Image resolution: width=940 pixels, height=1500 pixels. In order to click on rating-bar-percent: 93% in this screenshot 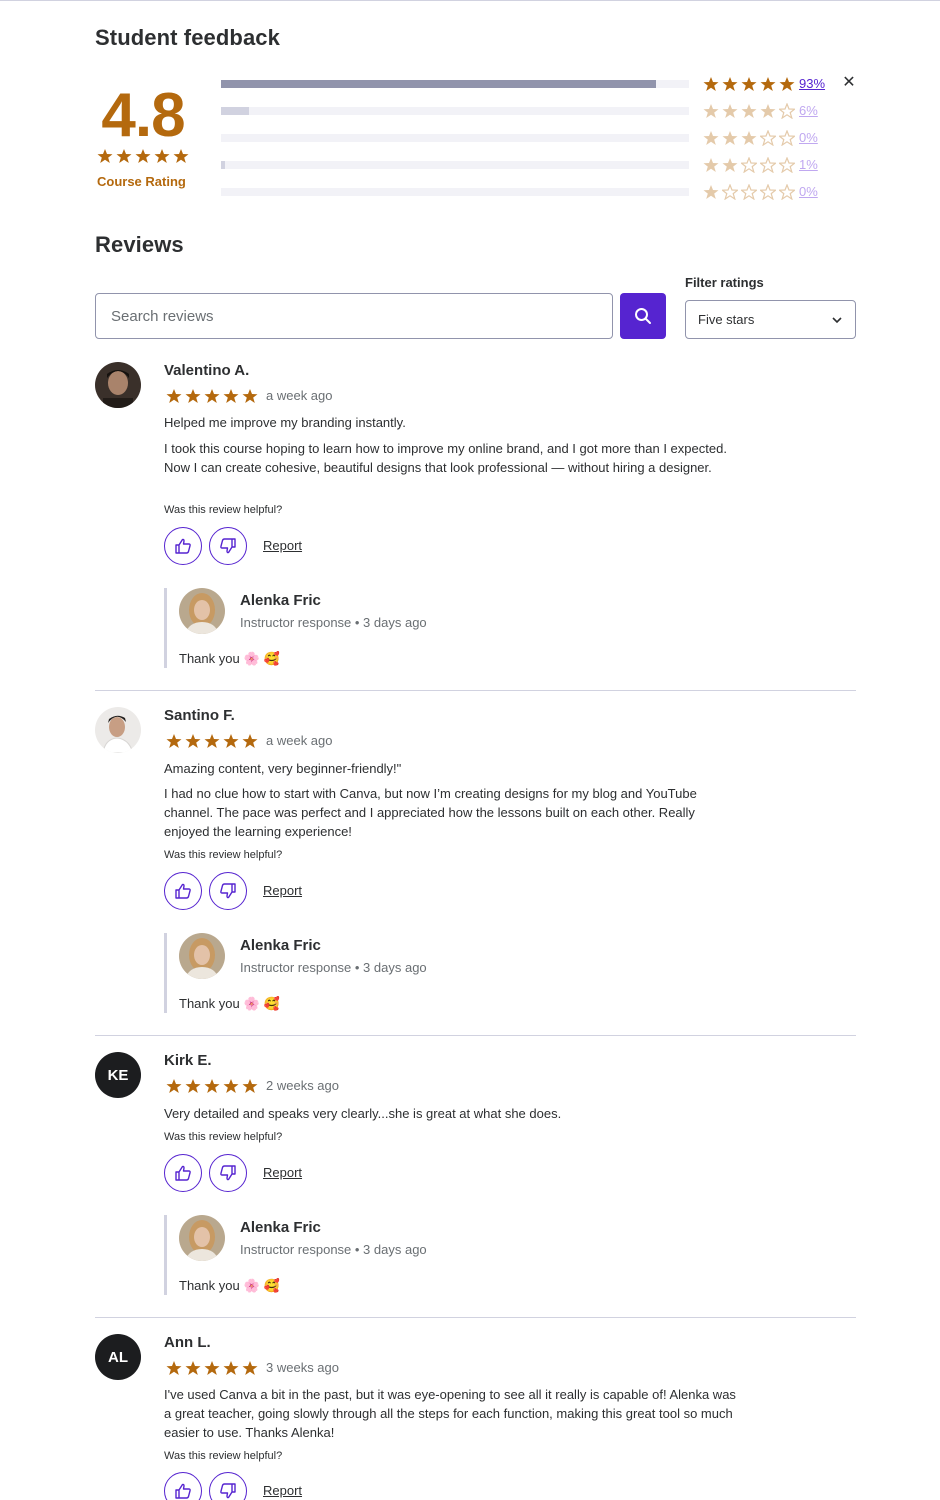, I will do `click(812, 83)`.